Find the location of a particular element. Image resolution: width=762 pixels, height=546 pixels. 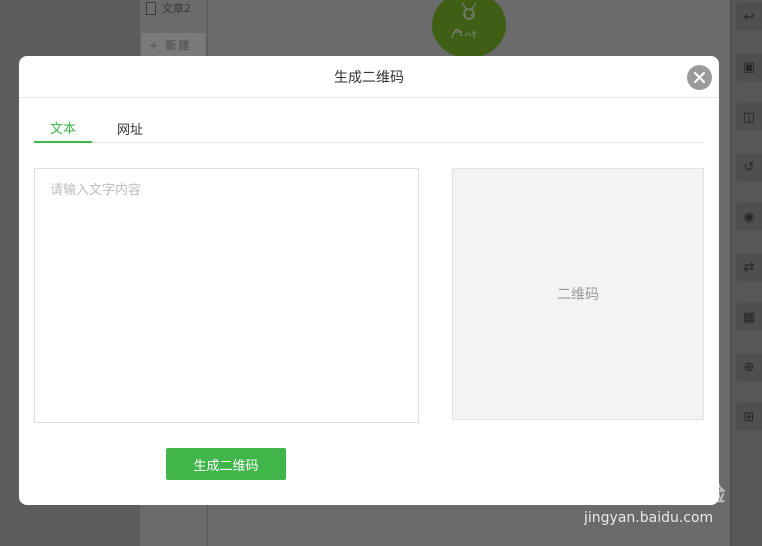

tab-bar: 文本 网址 is located at coordinates (369, 128).